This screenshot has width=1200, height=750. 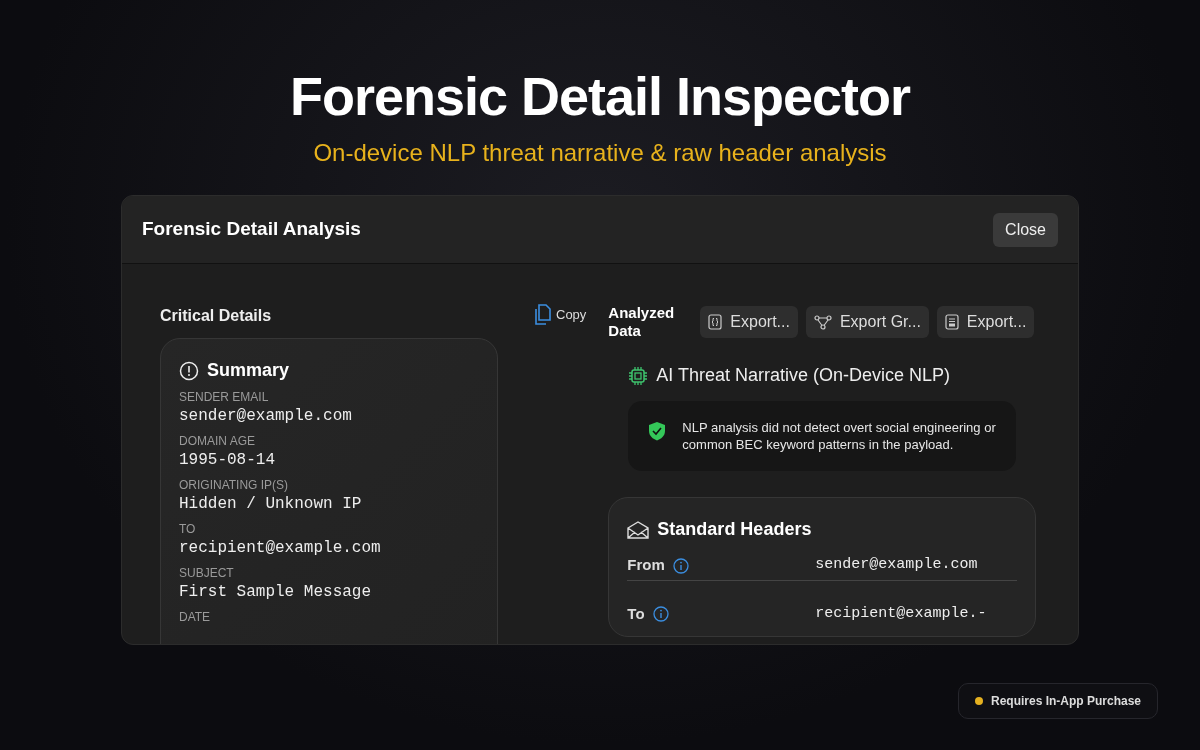 What do you see at coordinates (227, 460) in the screenshot?
I see `field-value: 1995-08-14` at bounding box center [227, 460].